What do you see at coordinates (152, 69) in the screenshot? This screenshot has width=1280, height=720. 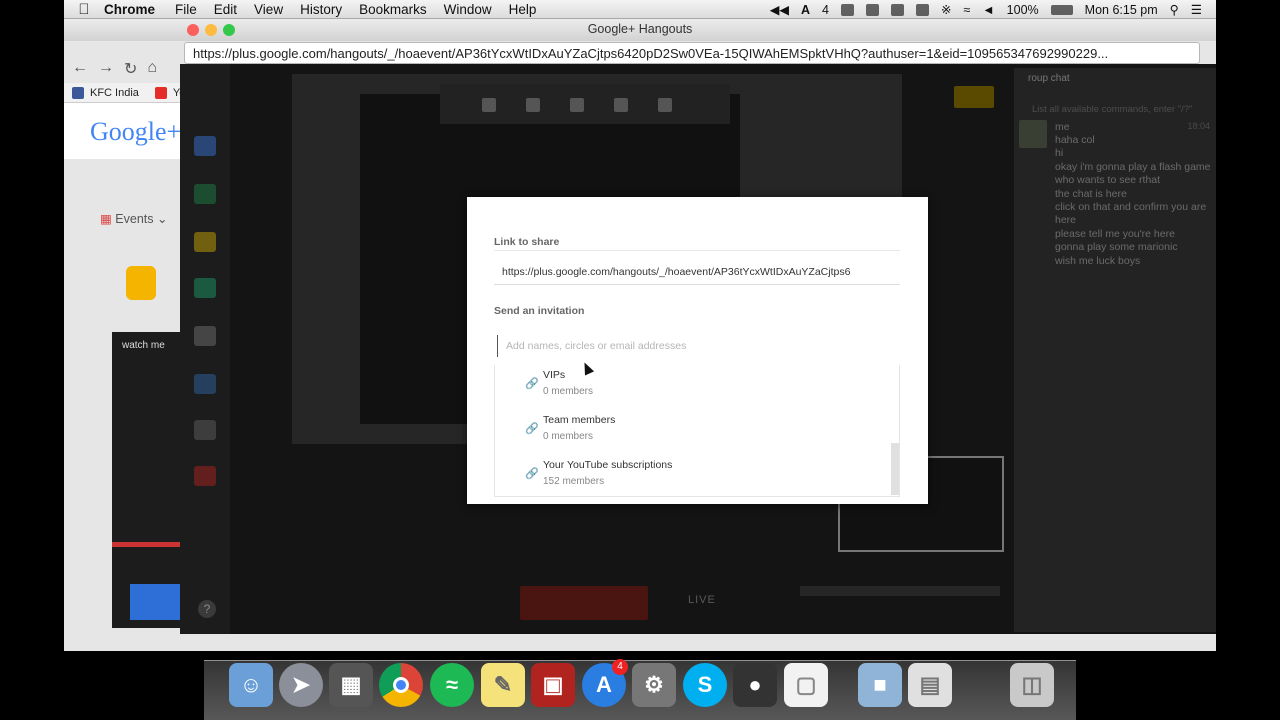 I see `home-icon: ⌂` at bounding box center [152, 69].